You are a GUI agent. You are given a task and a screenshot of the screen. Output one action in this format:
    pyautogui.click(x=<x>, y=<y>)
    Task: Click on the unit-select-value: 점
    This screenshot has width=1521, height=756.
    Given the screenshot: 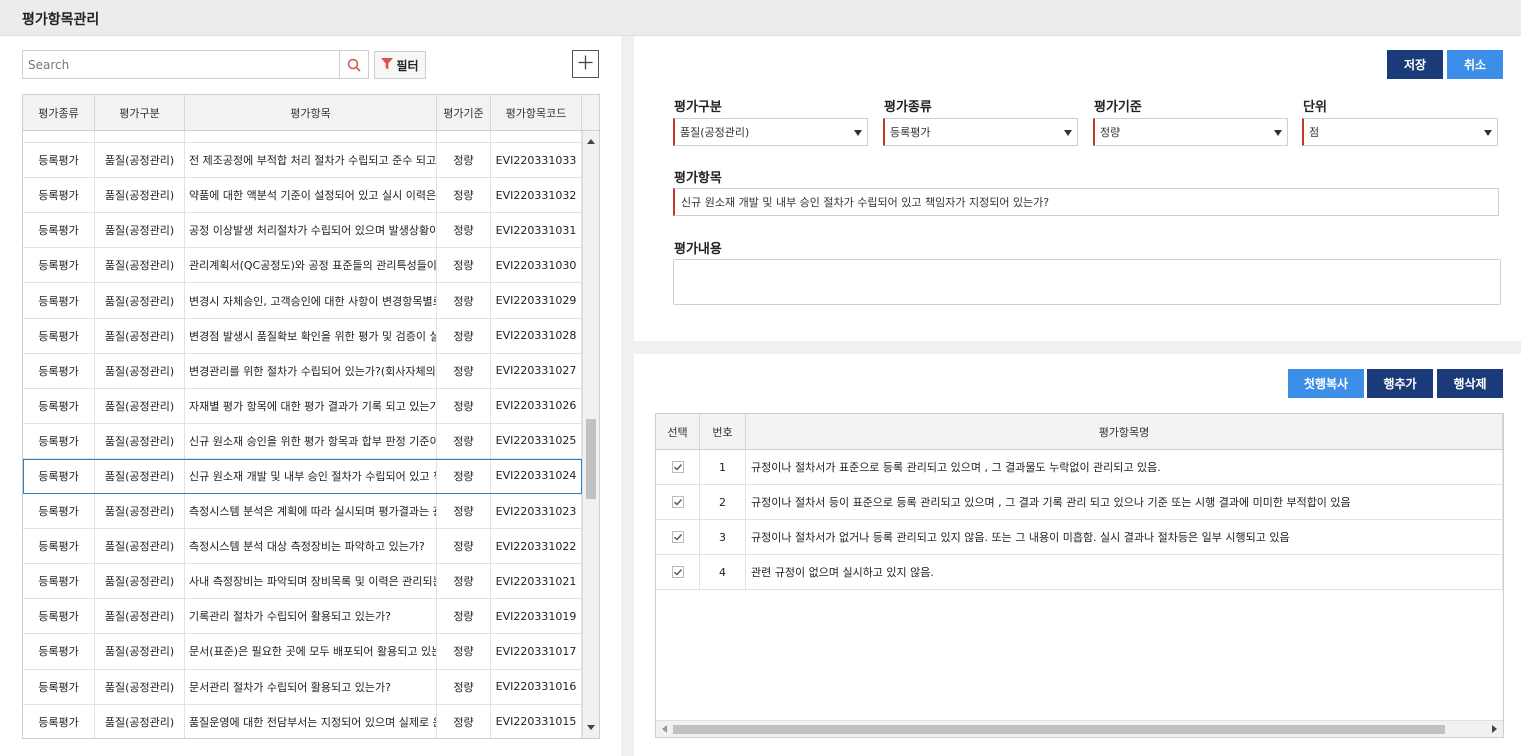 What is the action you would take?
    pyautogui.click(x=1314, y=132)
    